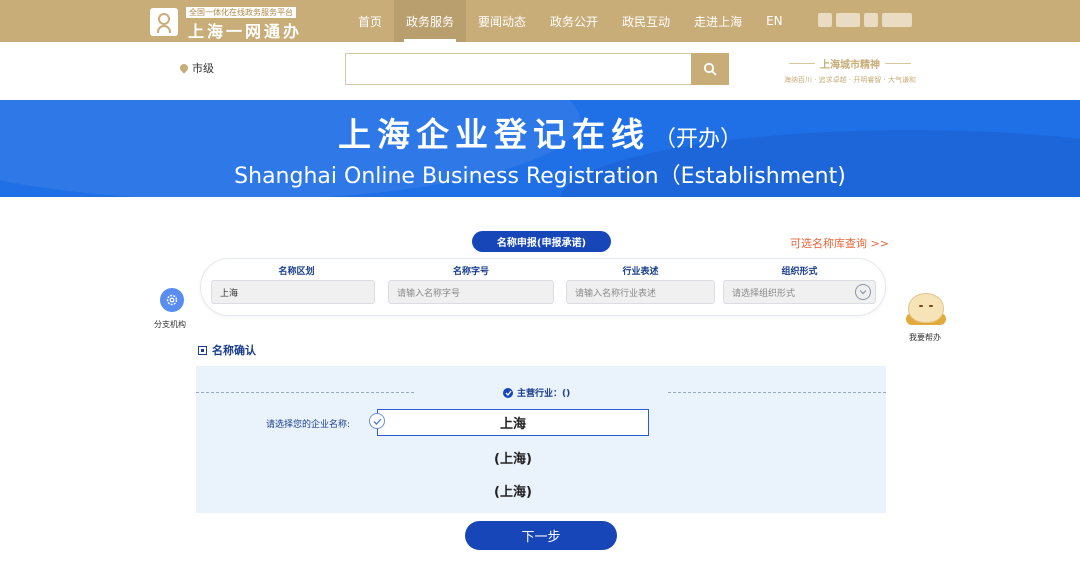 This screenshot has height=564, width=1080. I want to click on industry-field: 请输入名称行业表述, so click(640, 292).